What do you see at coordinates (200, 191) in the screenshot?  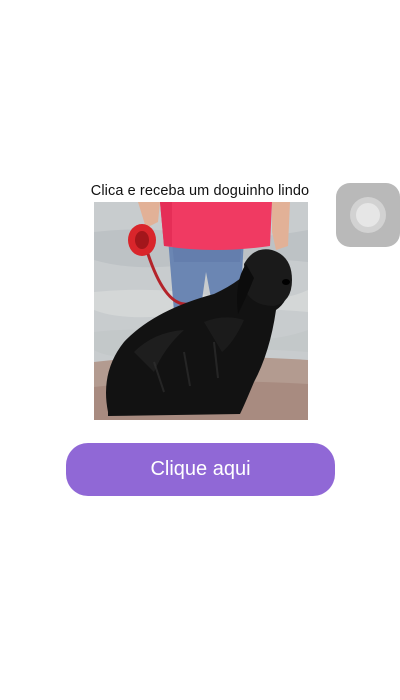 I see `caption: Clica e receba um doguinho lindo` at bounding box center [200, 191].